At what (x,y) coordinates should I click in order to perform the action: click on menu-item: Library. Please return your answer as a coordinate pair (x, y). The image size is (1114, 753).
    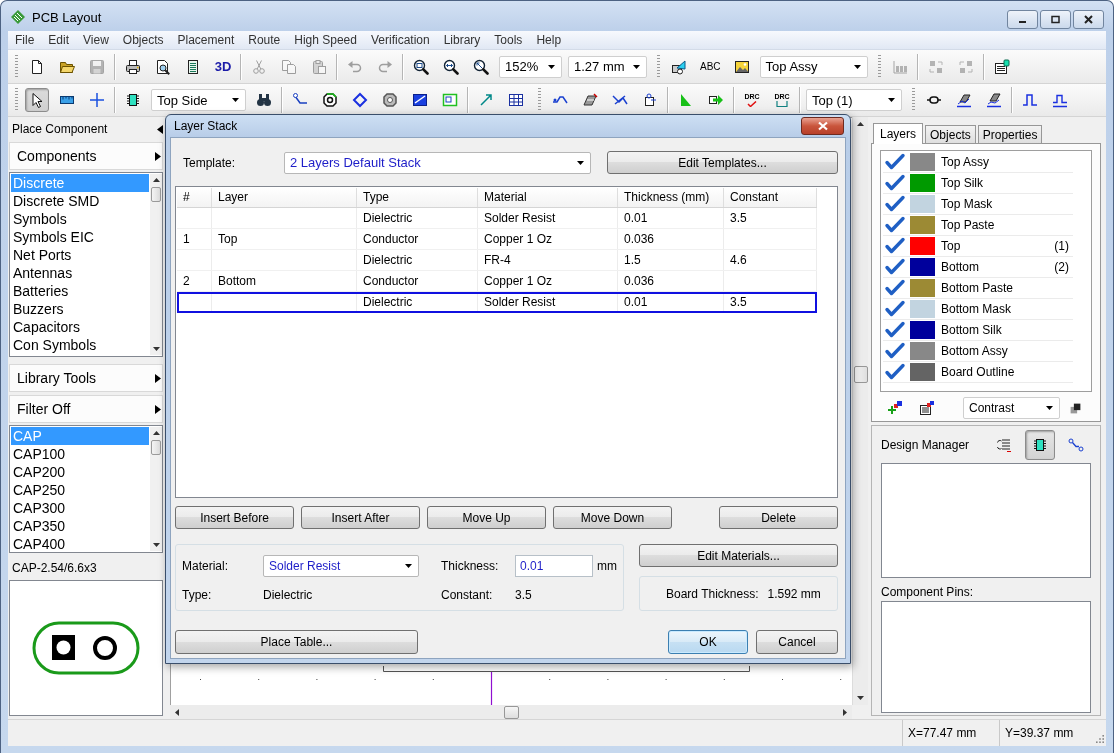
    Looking at the image, I should click on (462, 40).